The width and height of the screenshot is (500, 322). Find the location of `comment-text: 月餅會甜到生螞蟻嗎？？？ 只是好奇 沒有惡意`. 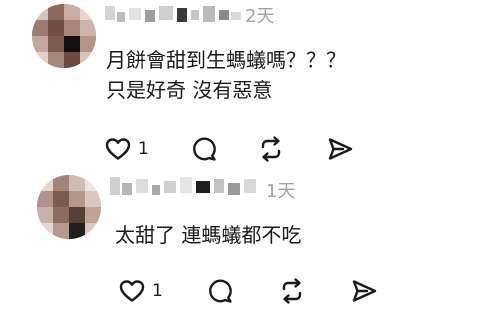

comment-text: 月餅會甜到生螞蟻嗎？？？ 只是好奇 沒有惡意 is located at coordinates (226, 75).